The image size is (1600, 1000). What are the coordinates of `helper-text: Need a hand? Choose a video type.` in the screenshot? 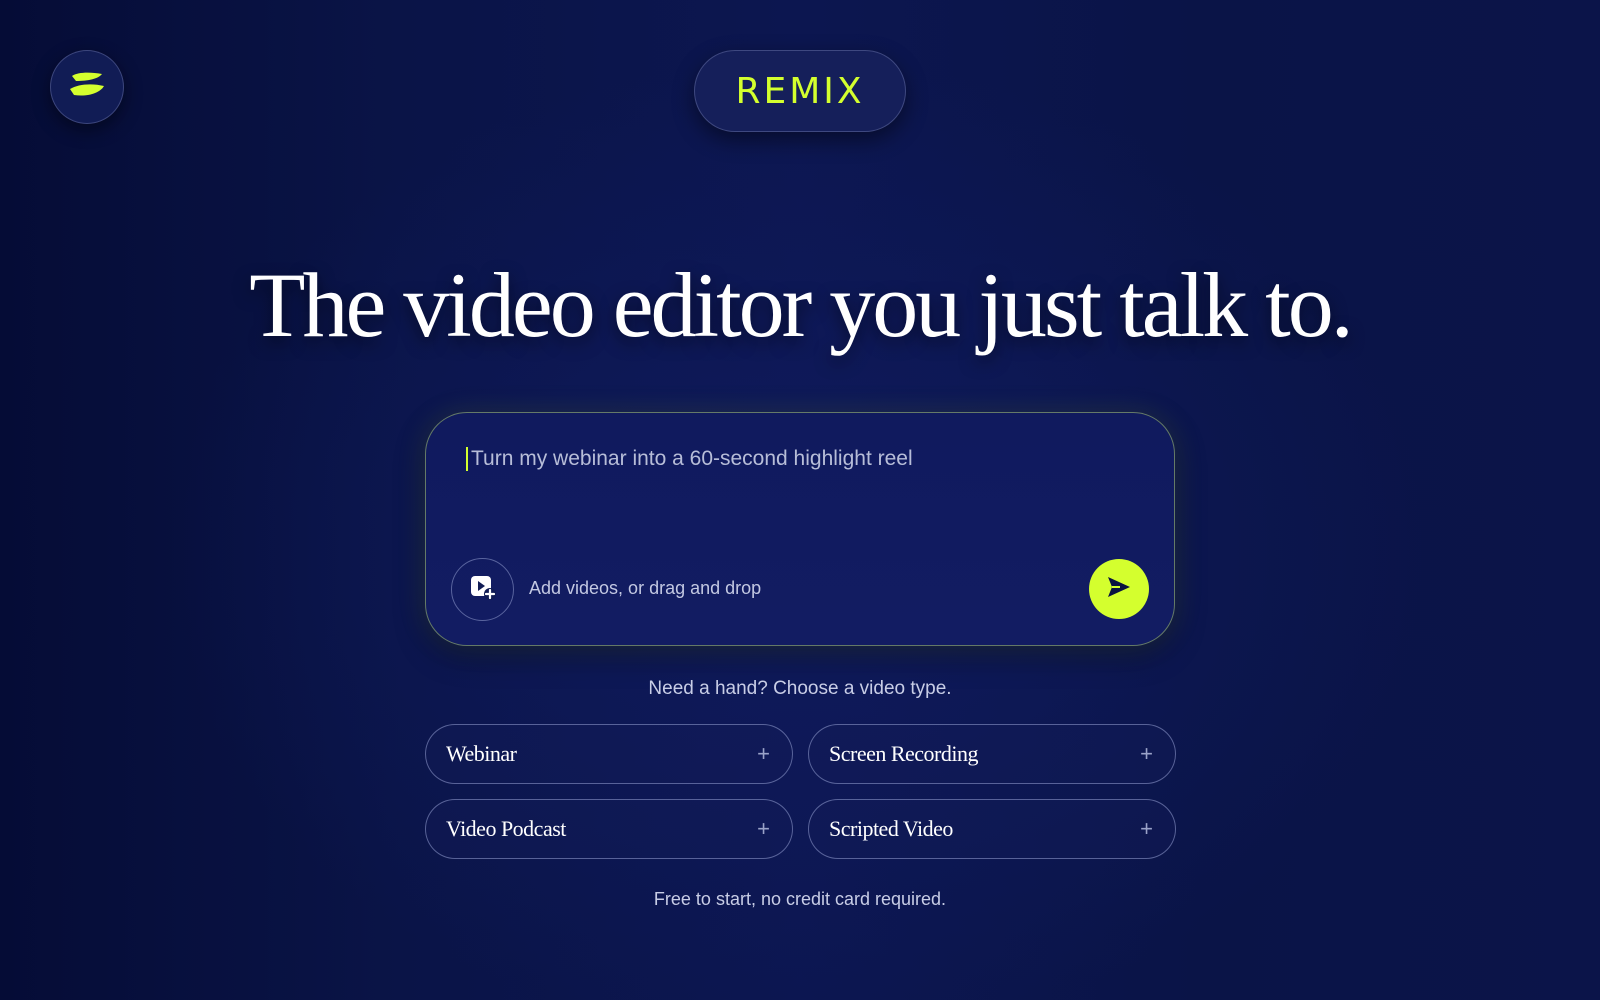 It's located at (800, 688).